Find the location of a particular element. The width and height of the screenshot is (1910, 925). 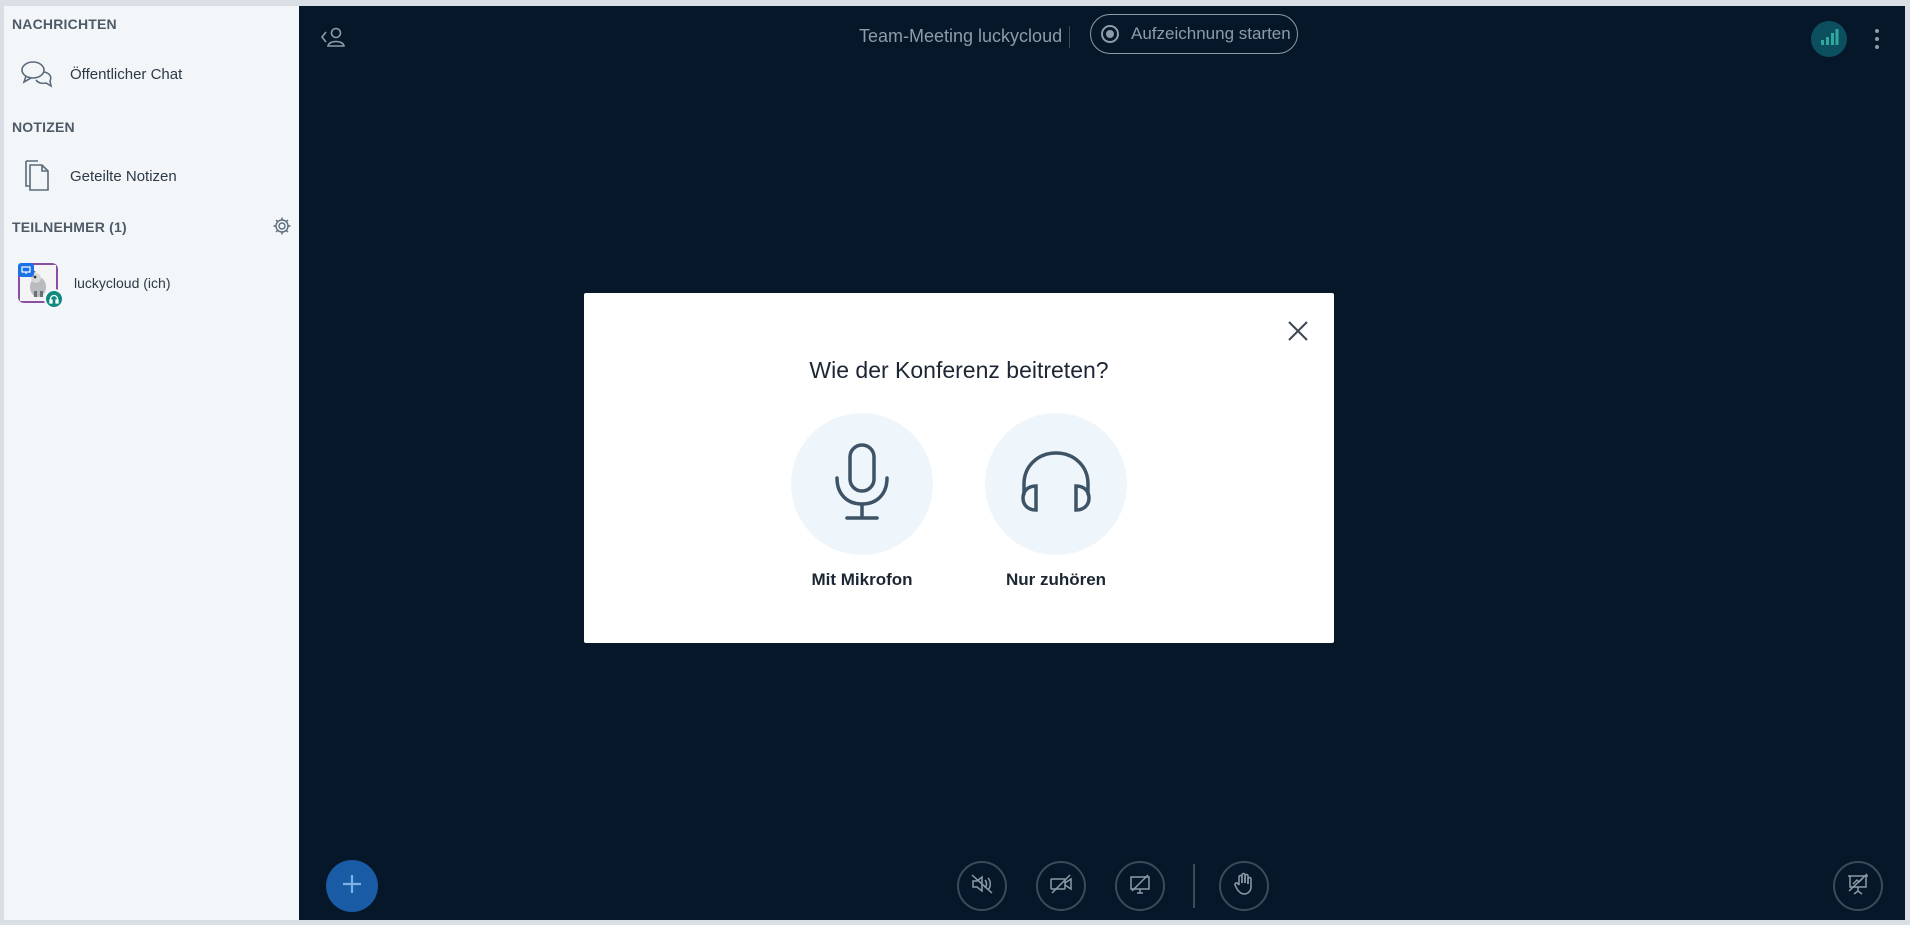

share-webcam-button is located at coordinates (1061, 886).